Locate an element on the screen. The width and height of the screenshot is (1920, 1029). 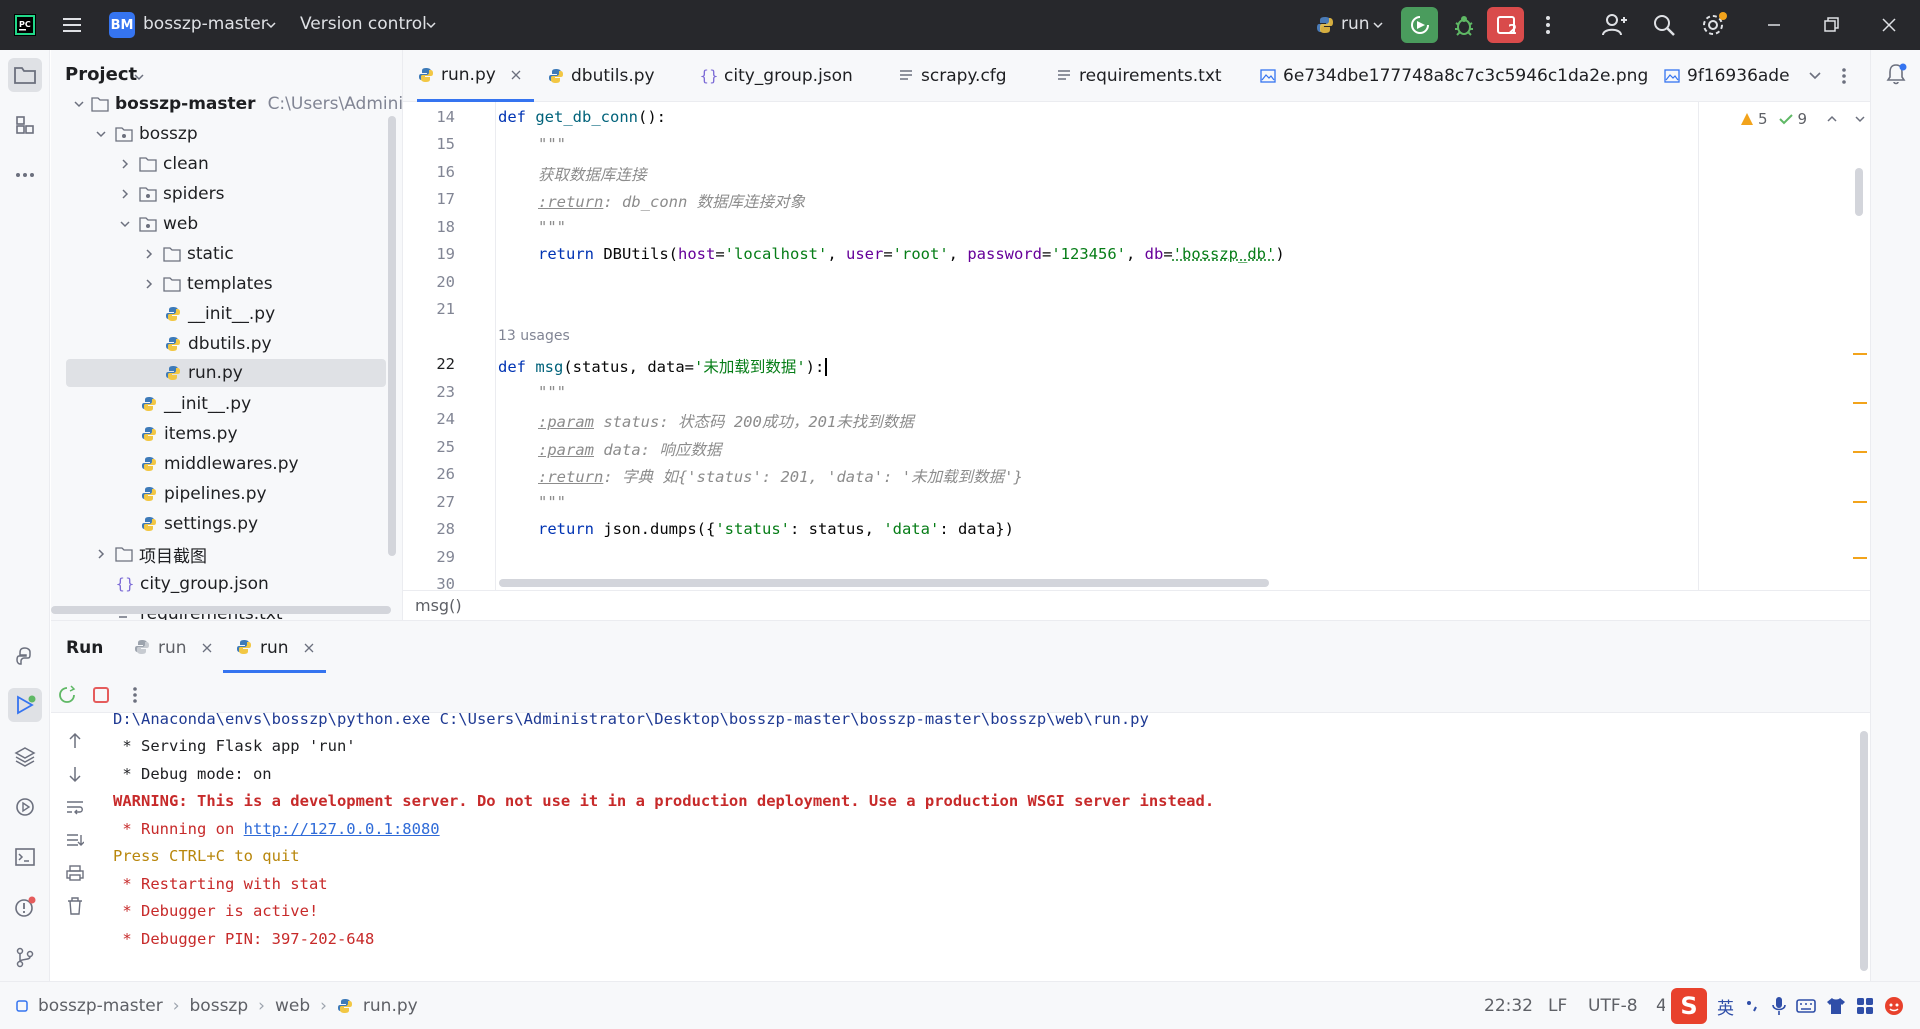
tab-dbutils-py: dbutils.py is located at coordinates (601, 76).